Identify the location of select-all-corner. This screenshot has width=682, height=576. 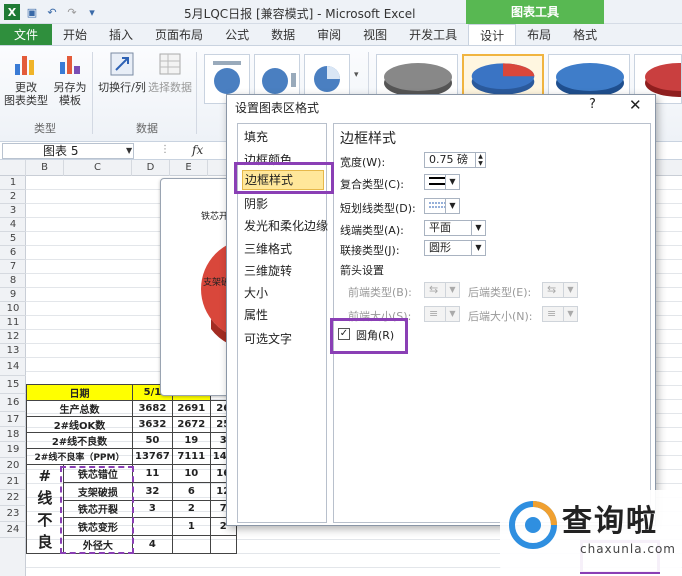
(13, 168).